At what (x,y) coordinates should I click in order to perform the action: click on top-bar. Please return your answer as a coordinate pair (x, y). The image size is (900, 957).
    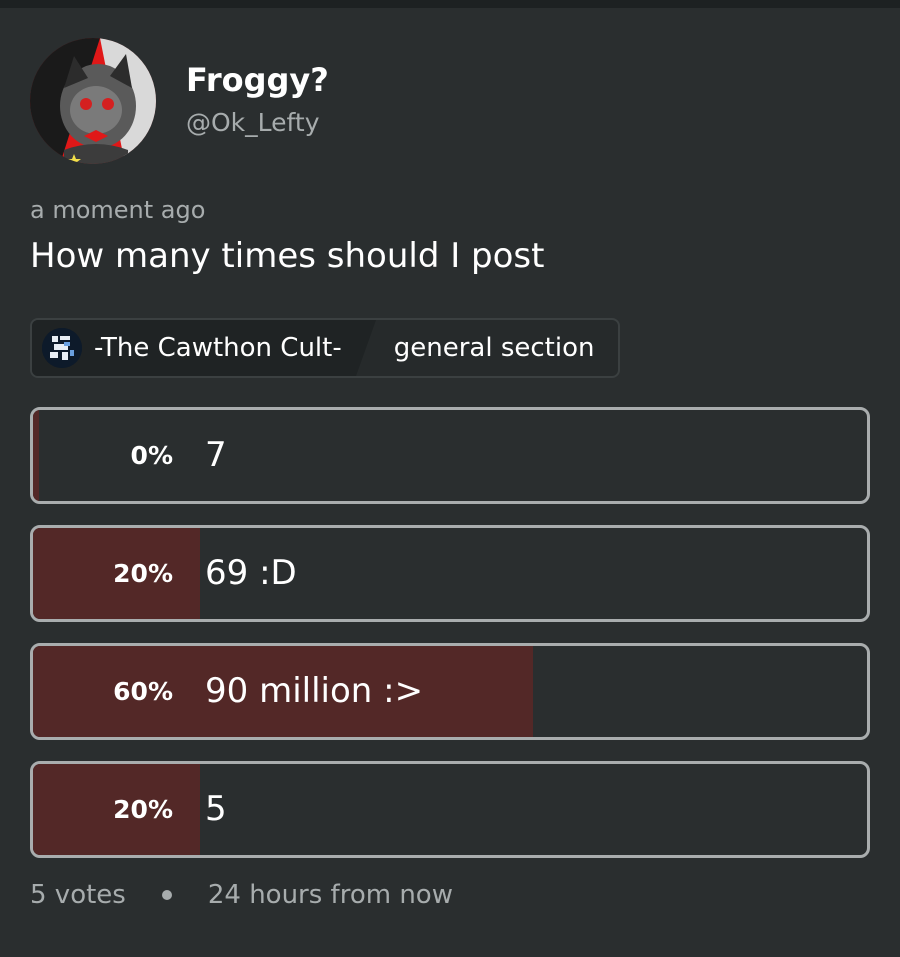
    Looking at the image, I should click on (450, 4).